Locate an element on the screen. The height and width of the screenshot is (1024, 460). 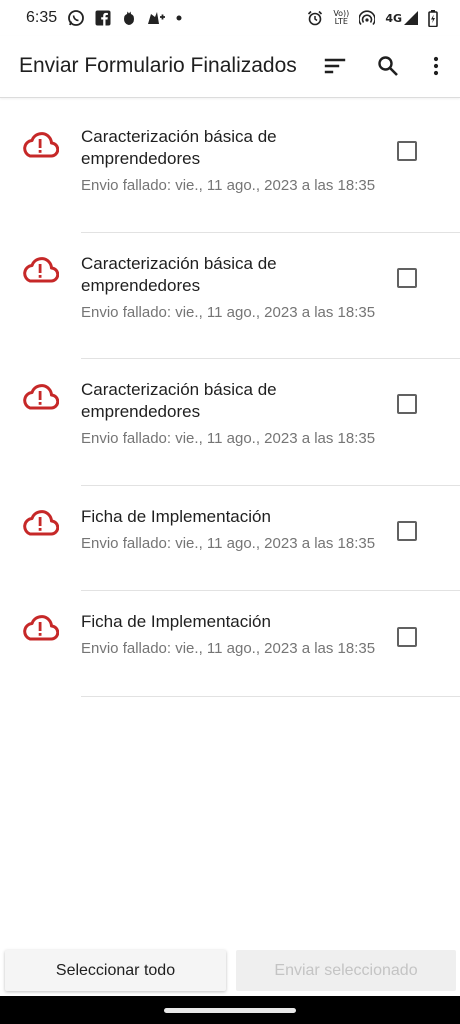
hotspot-icon is located at coordinates (367, 18).